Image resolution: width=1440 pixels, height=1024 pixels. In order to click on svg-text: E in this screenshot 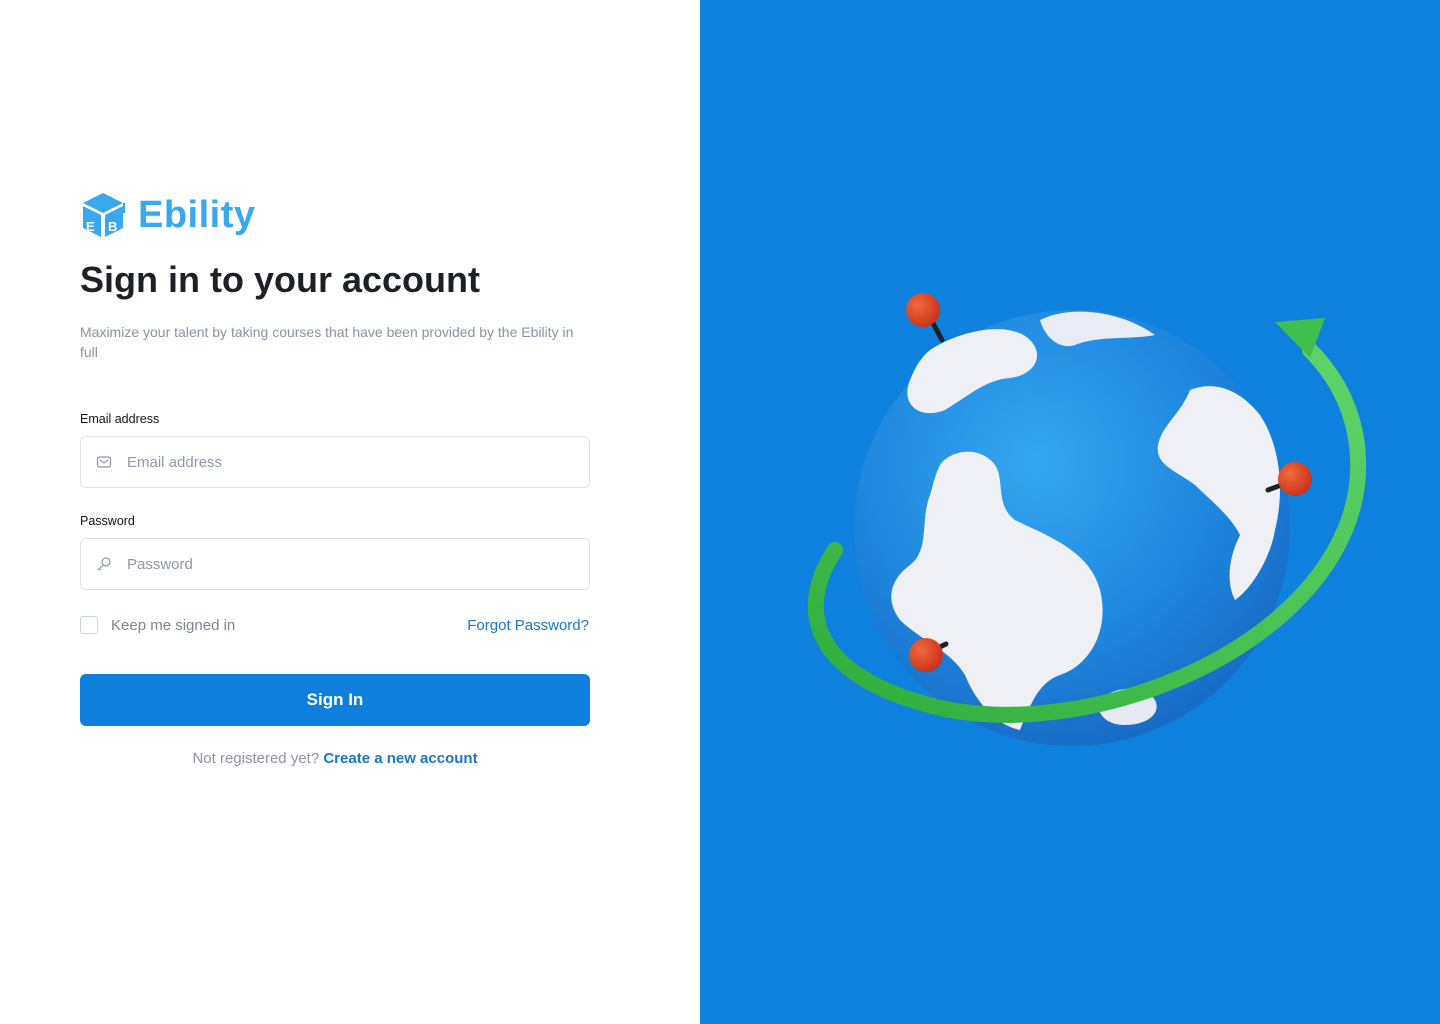, I will do `click(90, 226)`.